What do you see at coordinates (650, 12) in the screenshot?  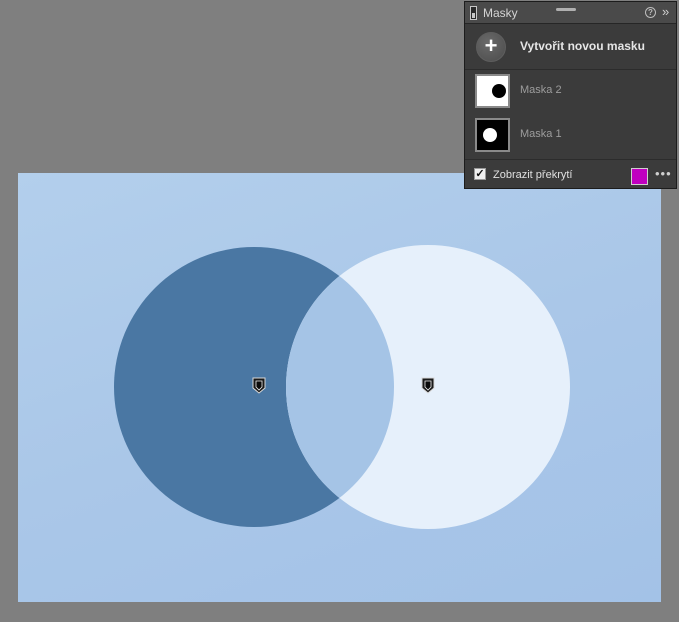 I see `help-icon: ?` at bounding box center [650, 12].